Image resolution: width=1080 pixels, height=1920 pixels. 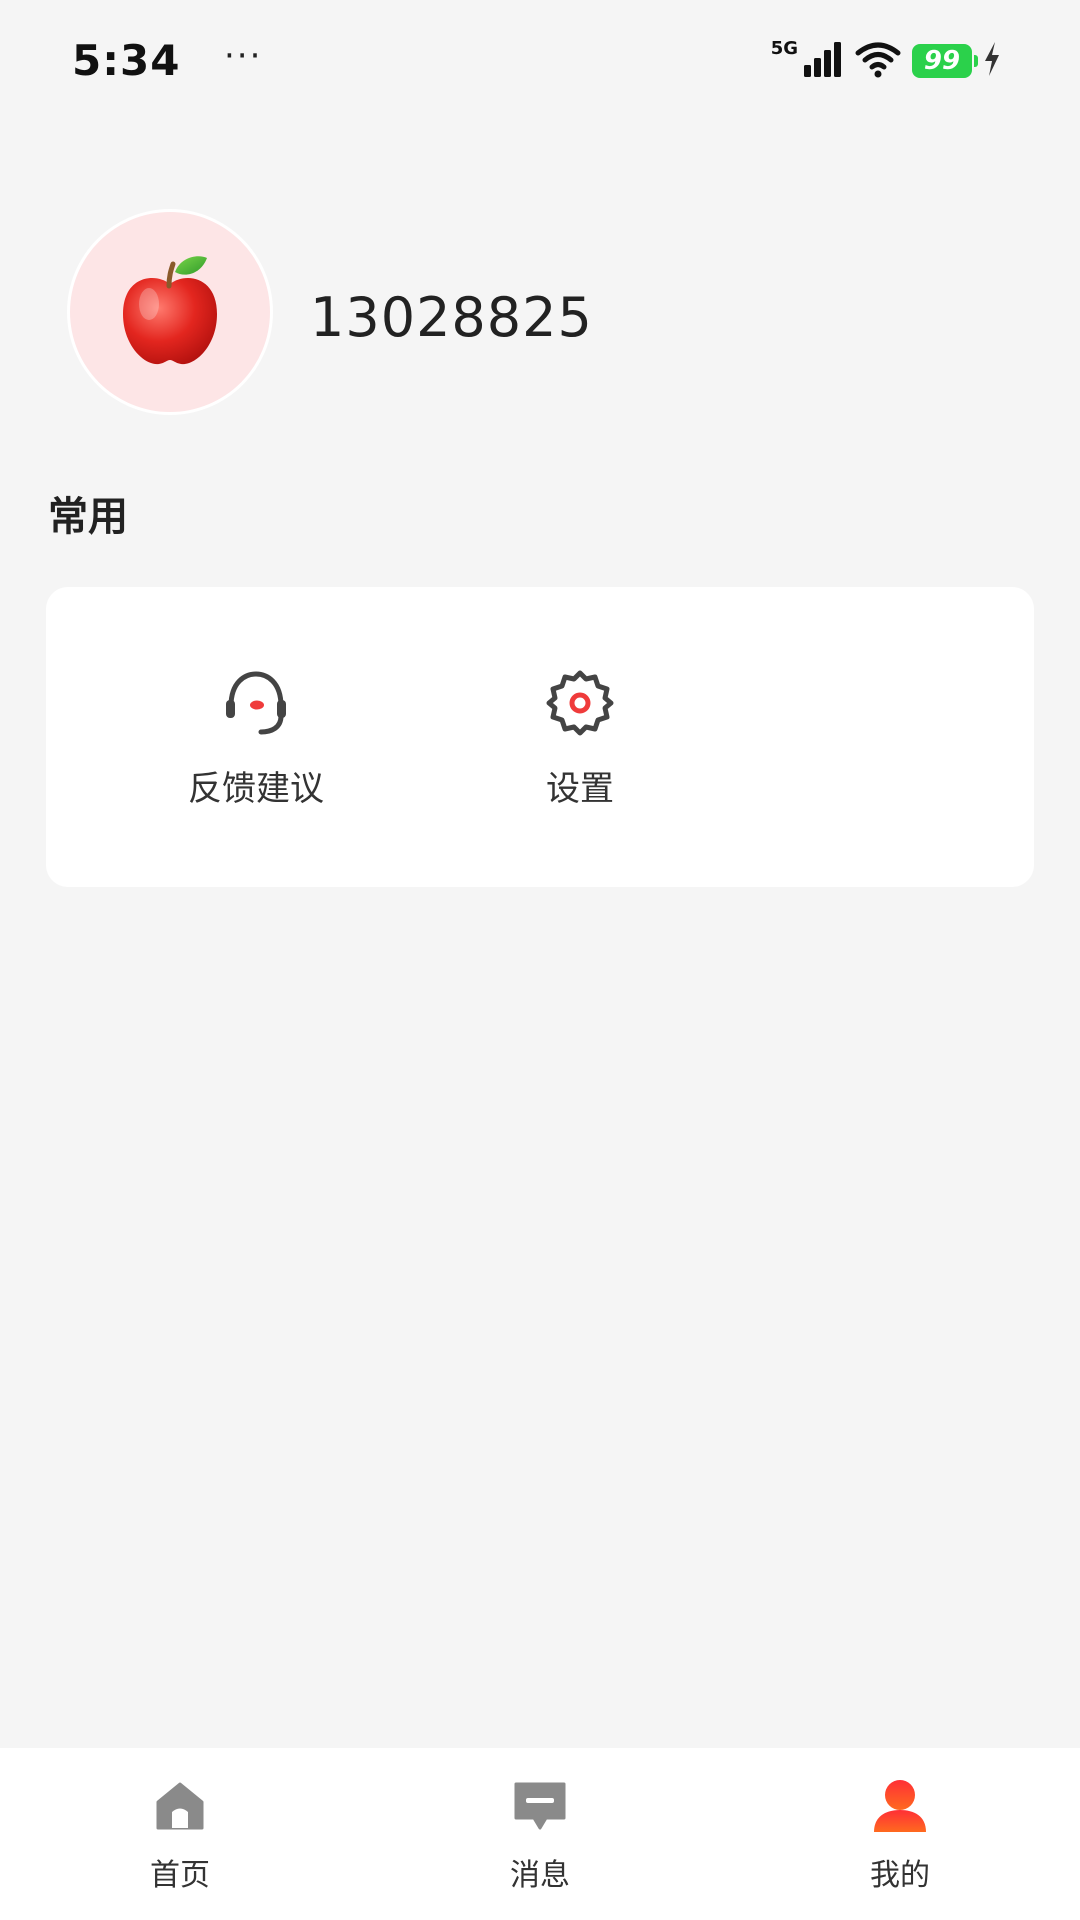 What do you see at coordinates (540, 1875) in the screenshot?
I see `nav-label: 消息` at bounding box center [540, 1875].